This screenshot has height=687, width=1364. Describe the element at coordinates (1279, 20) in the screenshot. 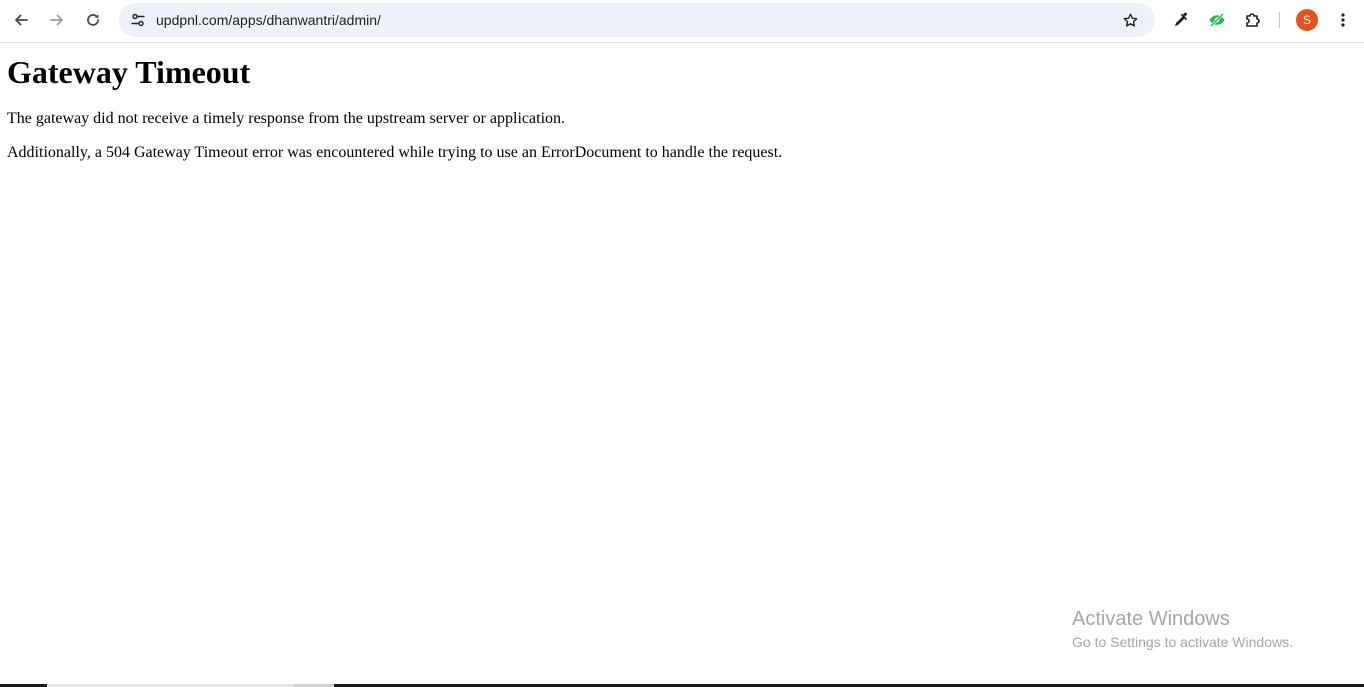

I see `toolbar-divider` at that location.